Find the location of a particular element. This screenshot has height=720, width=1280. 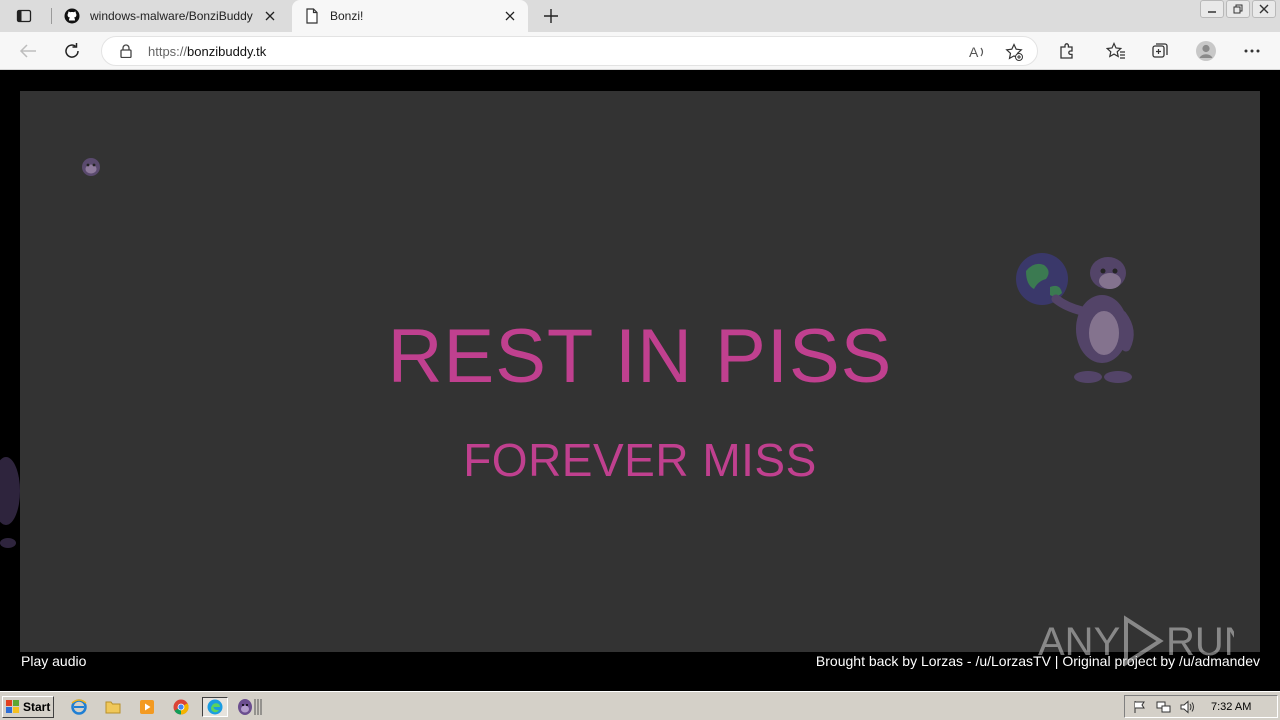

play-audio-link: Play audio is located at coordinates (53, 661).